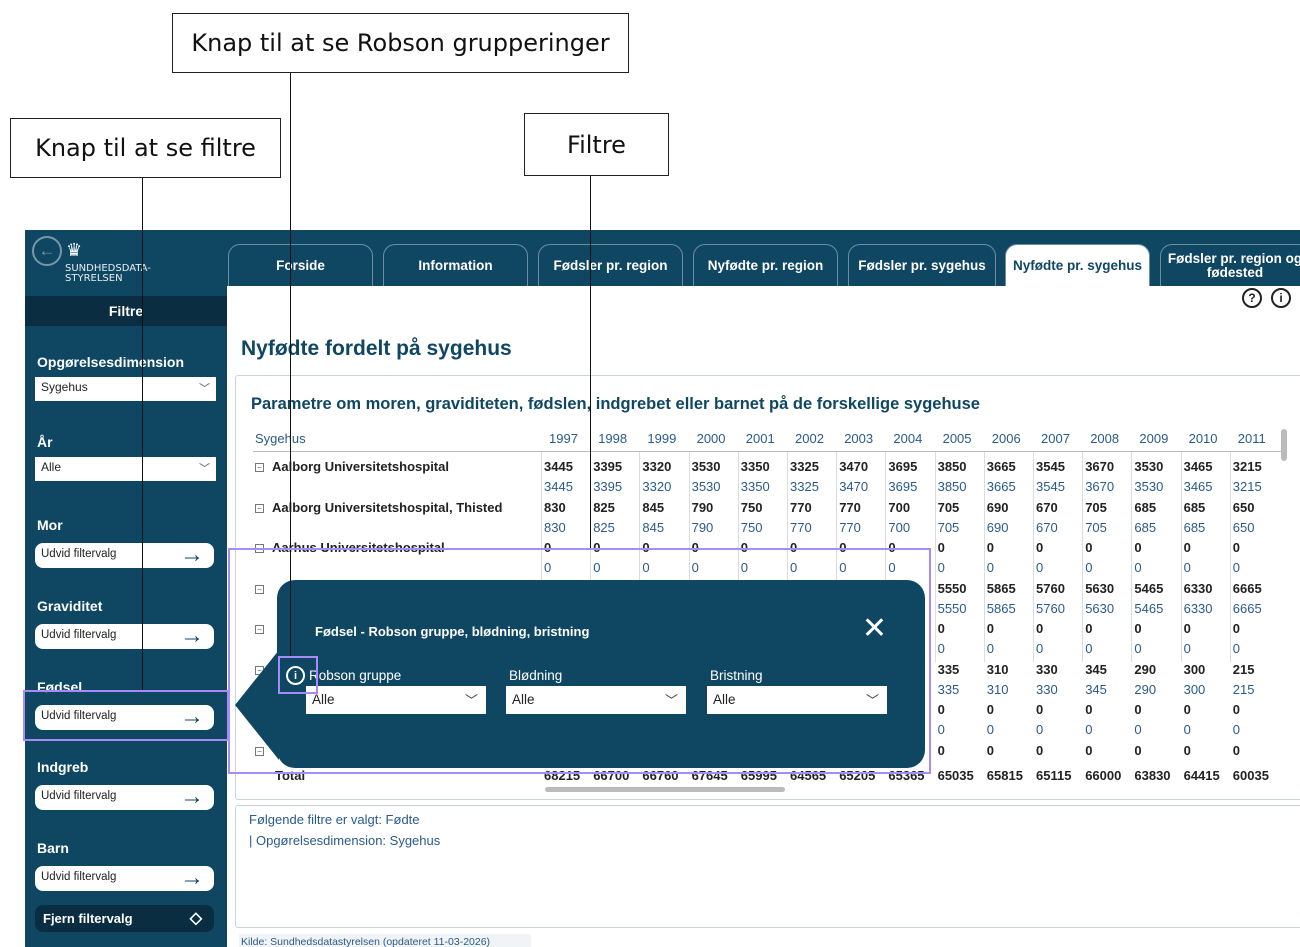  I want to click on table-cell: 705, so click(1096, 507).